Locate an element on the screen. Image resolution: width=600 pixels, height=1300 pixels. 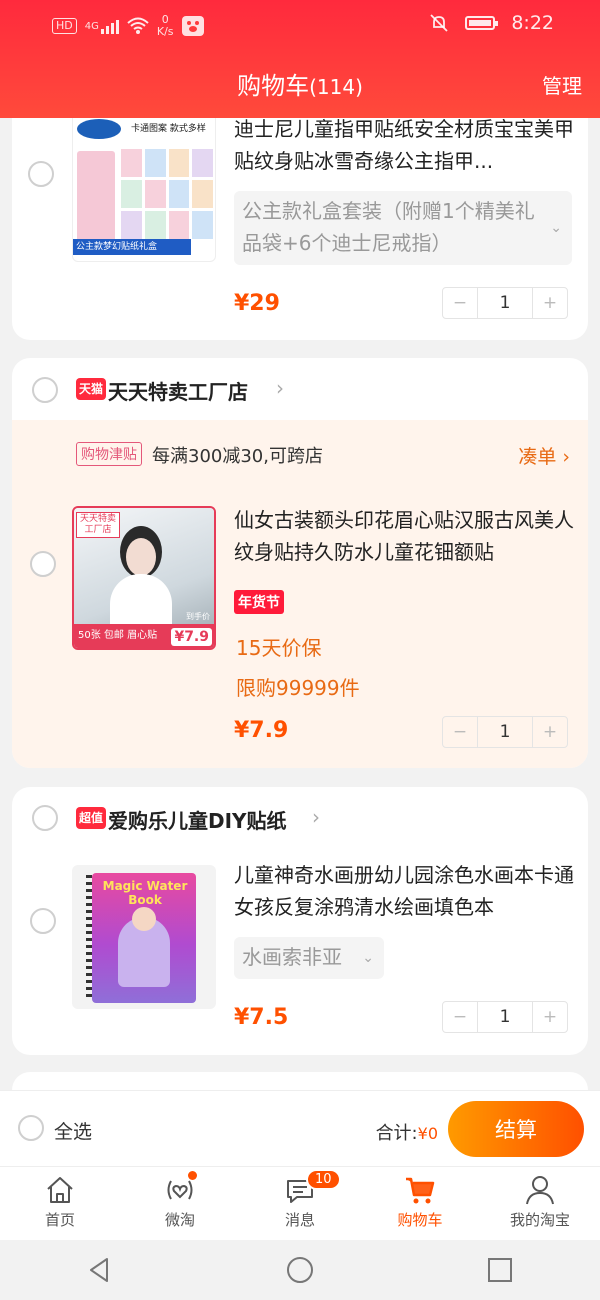
tab-cart: 购物车 is located at coordinates (420, 1203).